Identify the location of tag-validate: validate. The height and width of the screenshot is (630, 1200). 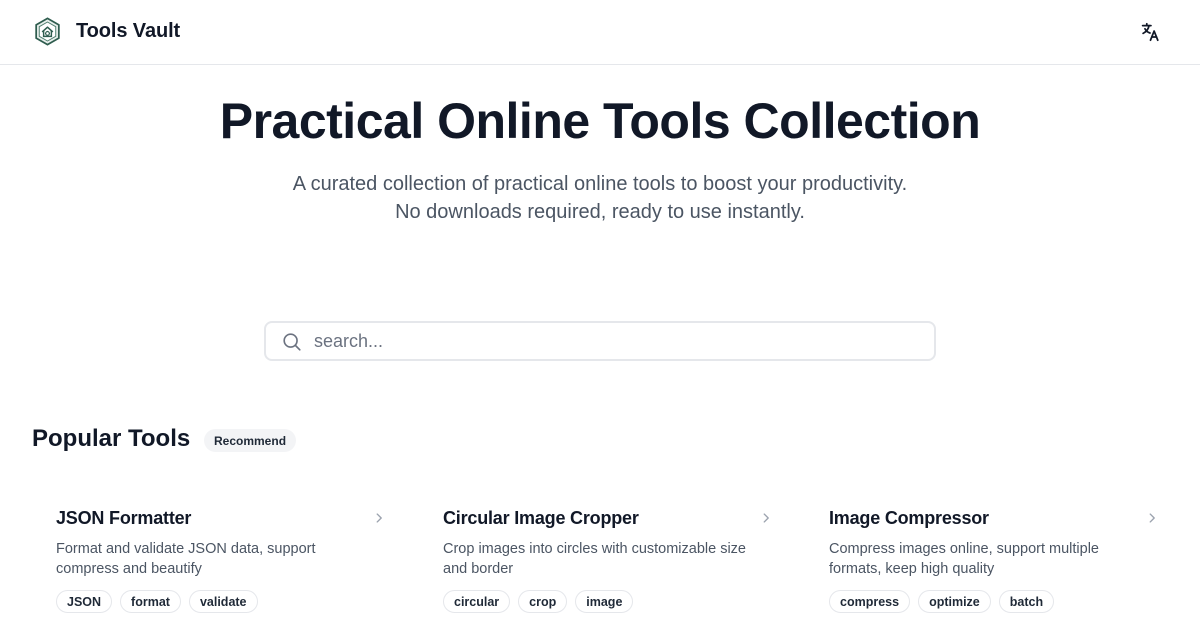
(223, 601).